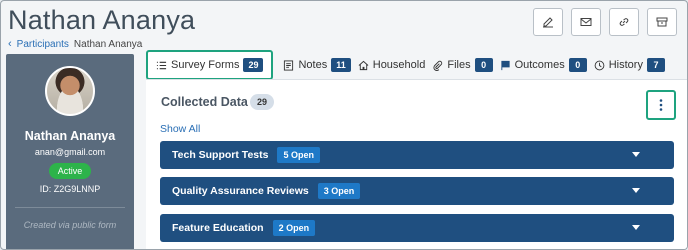 This screenshot has height=250, width=688. I want to click on mail-icon, so click(586, 22).